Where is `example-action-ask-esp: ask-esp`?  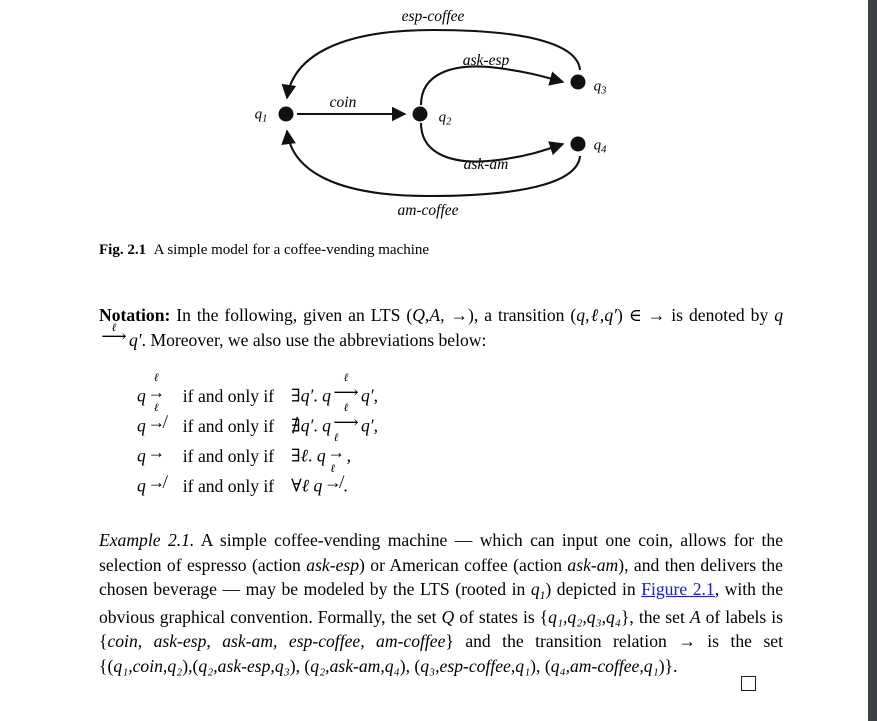 example-action-ask-esp: ask-esp is located at coordinates (333, 564).